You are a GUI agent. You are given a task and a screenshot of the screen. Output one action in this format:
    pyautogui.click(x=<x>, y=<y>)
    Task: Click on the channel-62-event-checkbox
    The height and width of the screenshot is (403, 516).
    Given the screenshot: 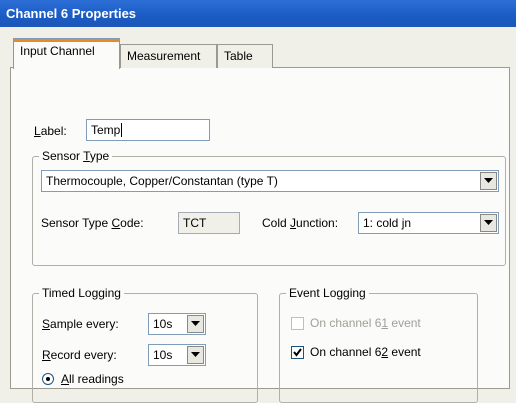 What is the action you would take?
    pyautogui.click(x=297, y=352)
    